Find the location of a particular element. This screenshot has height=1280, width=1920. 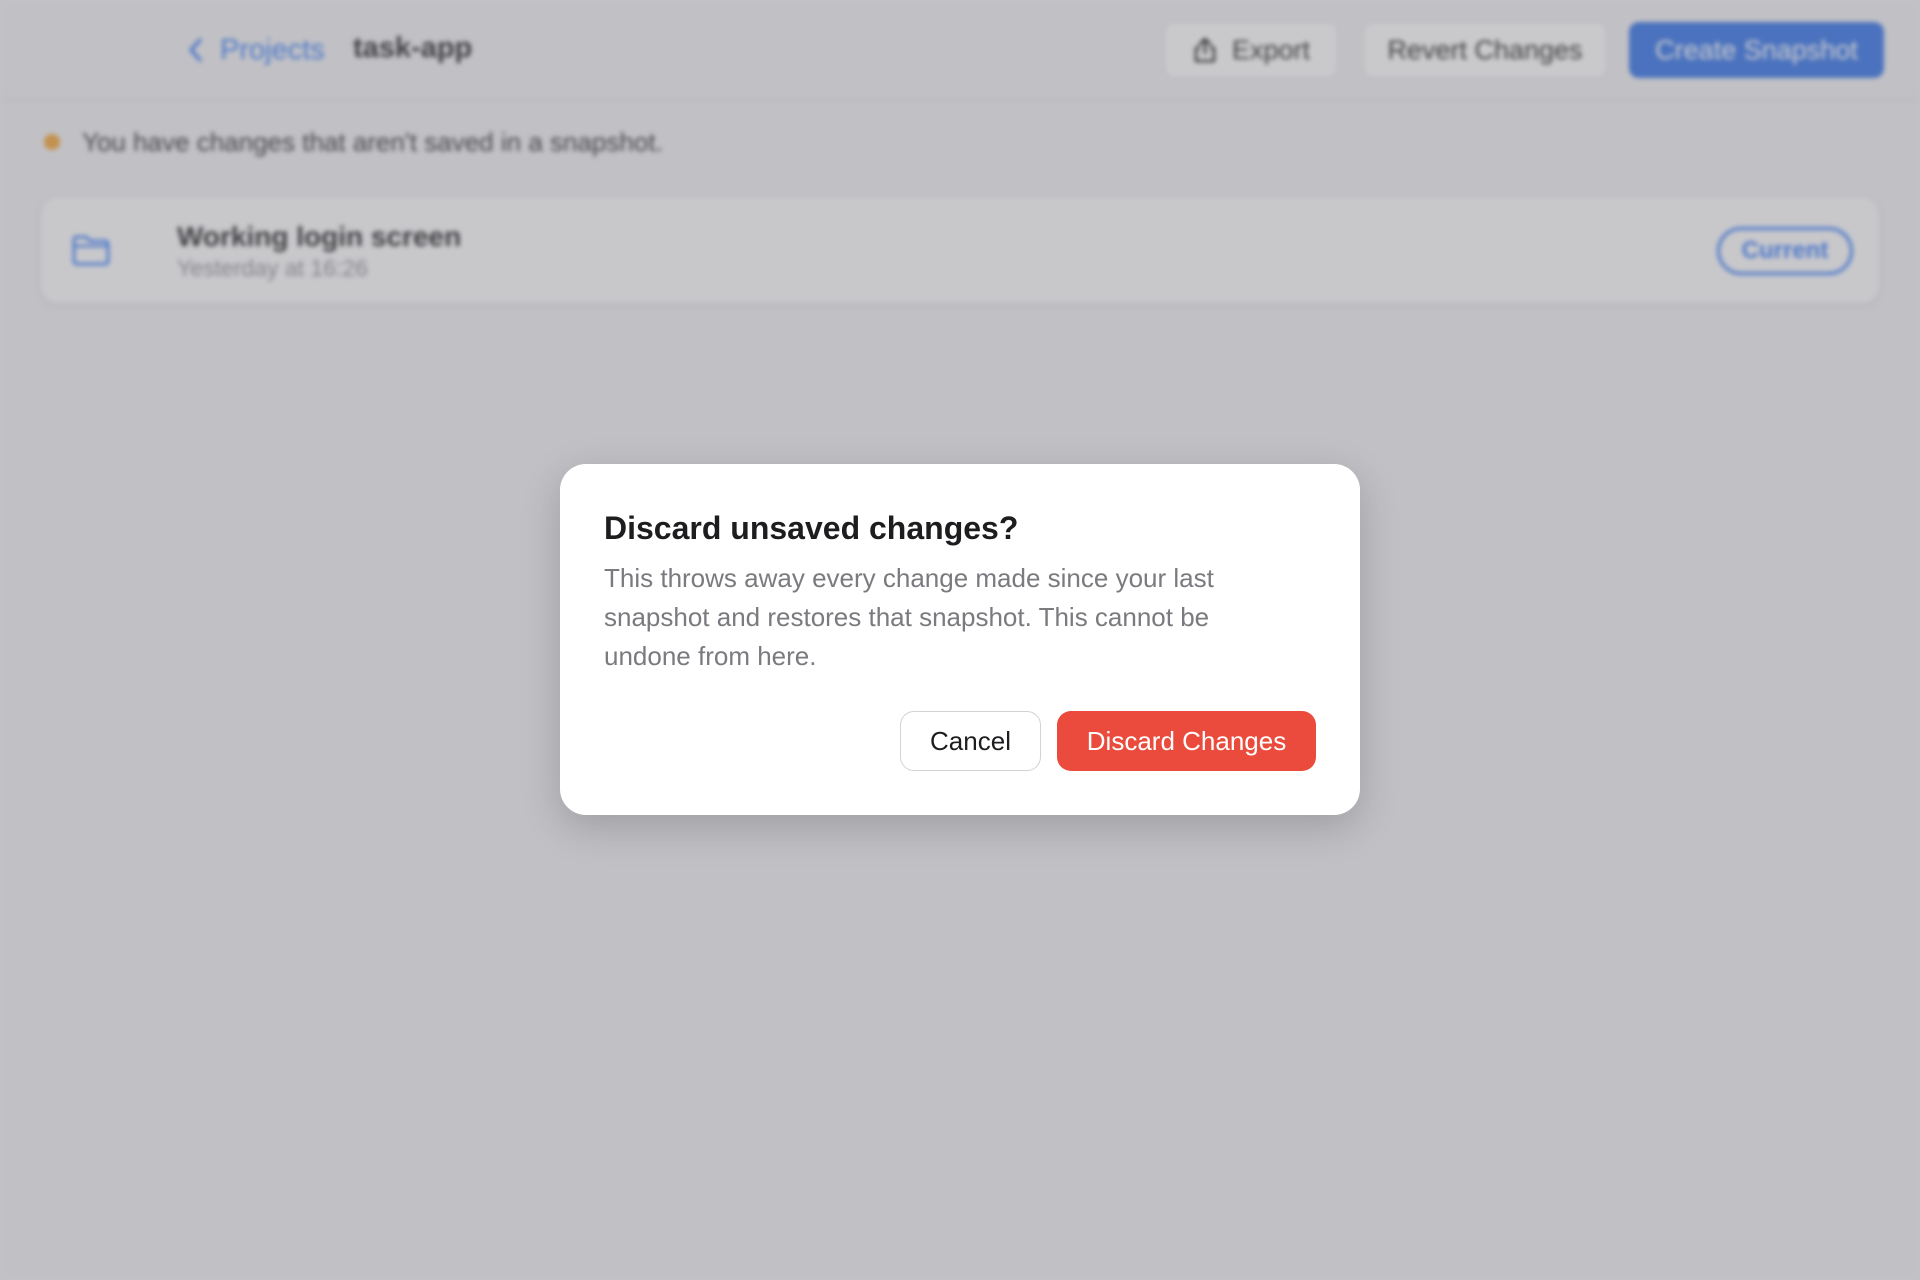

discard-changes-button: Discard Changes is located at coordinates (1186, 741).